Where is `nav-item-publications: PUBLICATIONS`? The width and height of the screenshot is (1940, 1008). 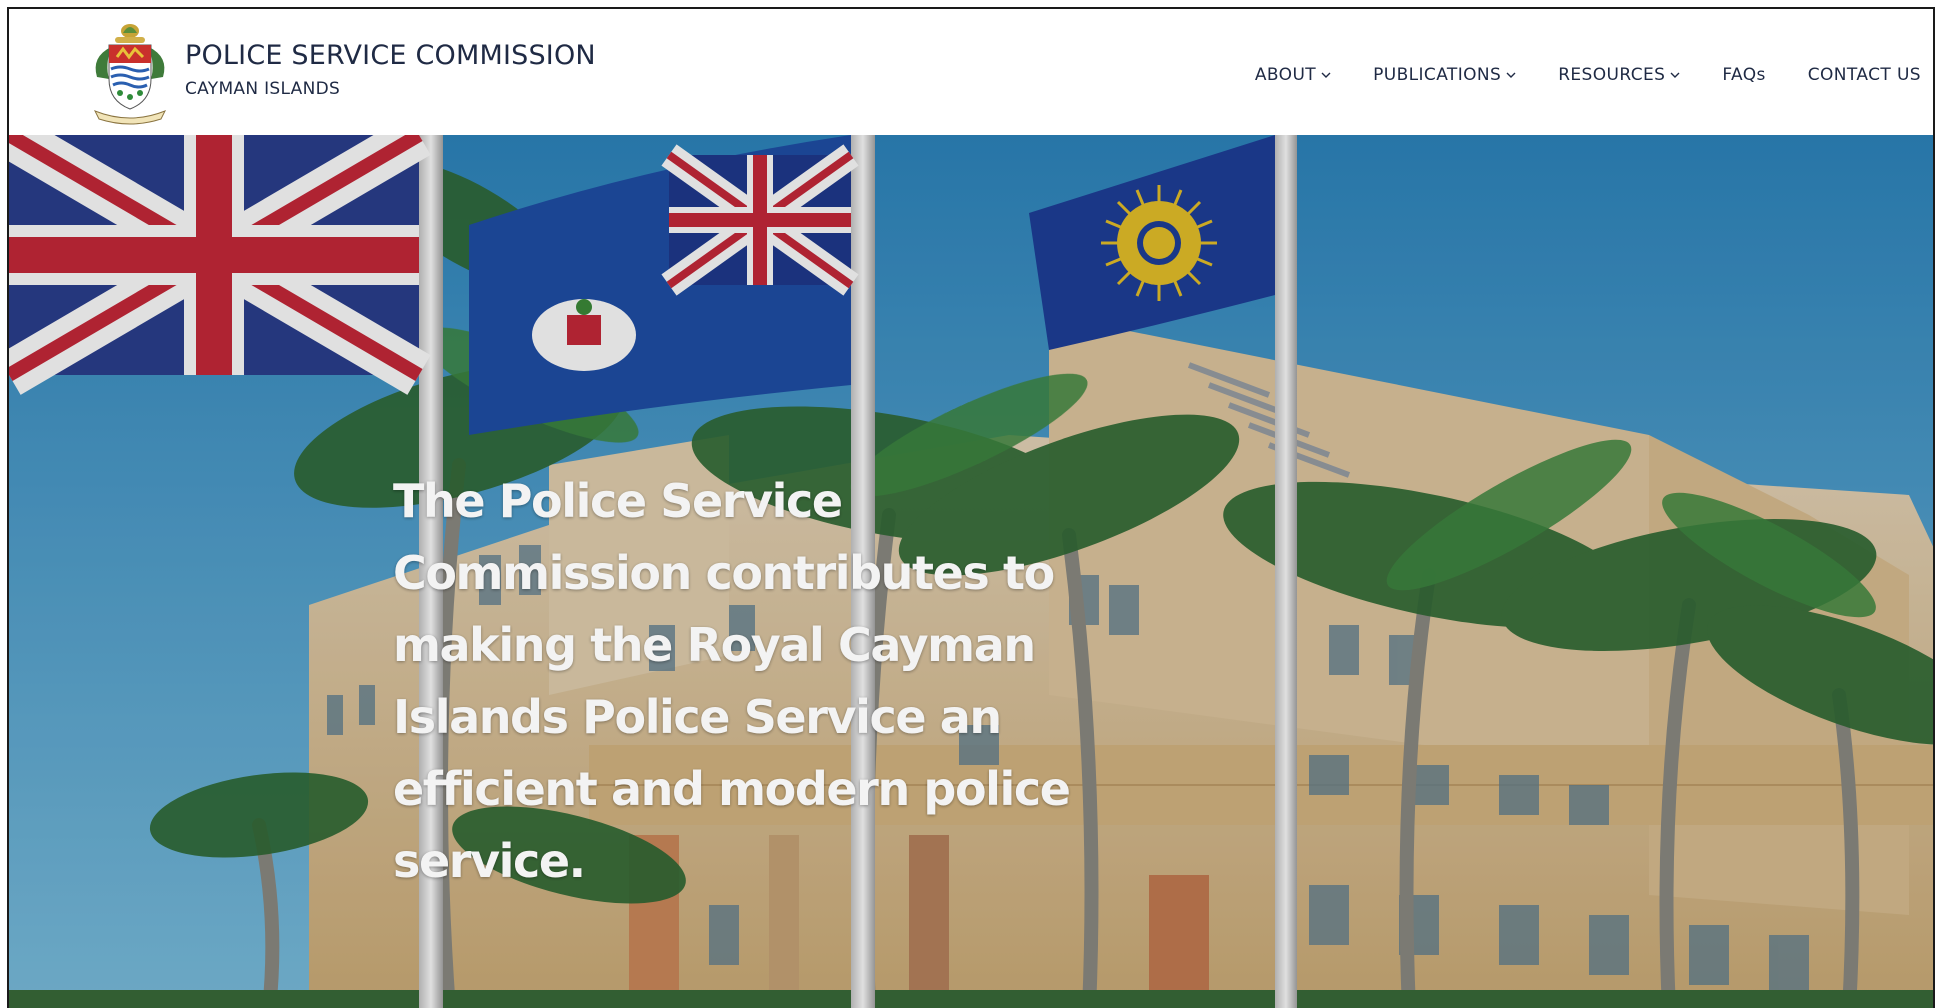 nav-item-publications: PUBLICATIONS is located at coordinates (1444, 75).